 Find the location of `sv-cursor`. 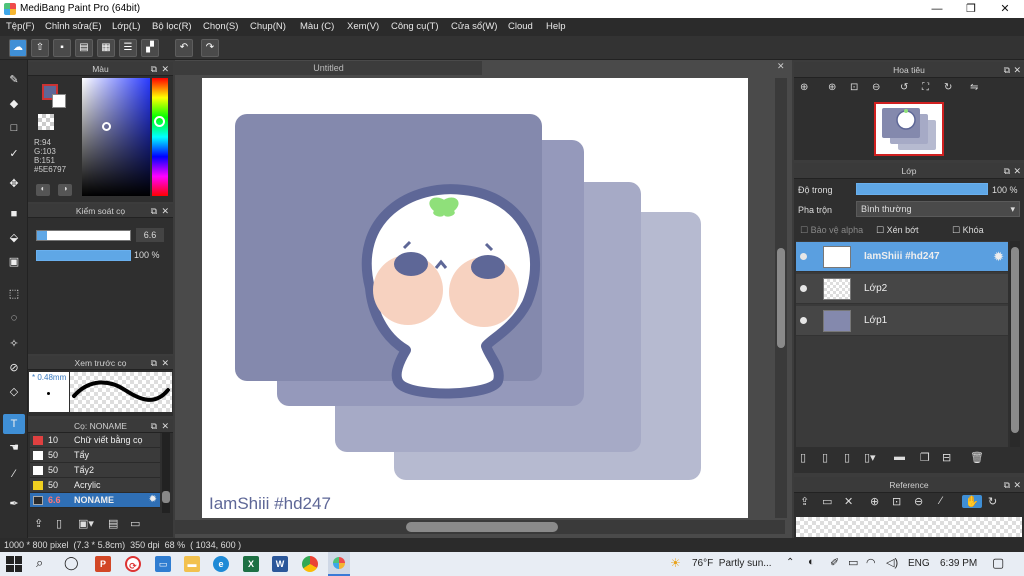

sv-cursor is located at coordinates (106, 126).